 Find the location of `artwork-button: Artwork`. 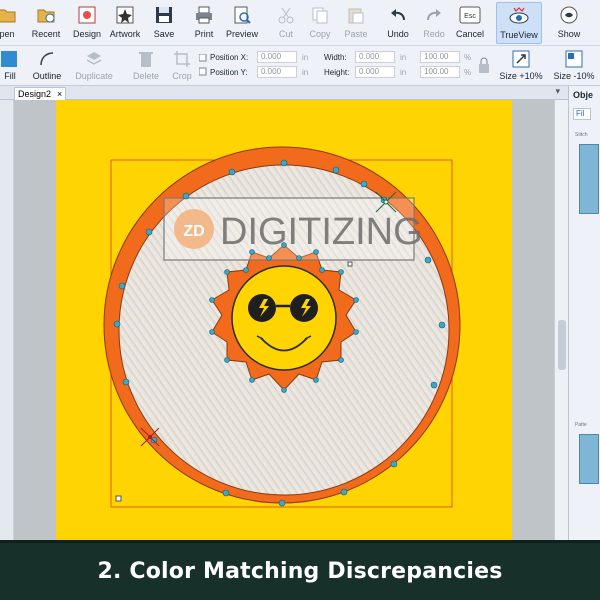

artwork-button: Artwork is located at coordinates (125, 24).